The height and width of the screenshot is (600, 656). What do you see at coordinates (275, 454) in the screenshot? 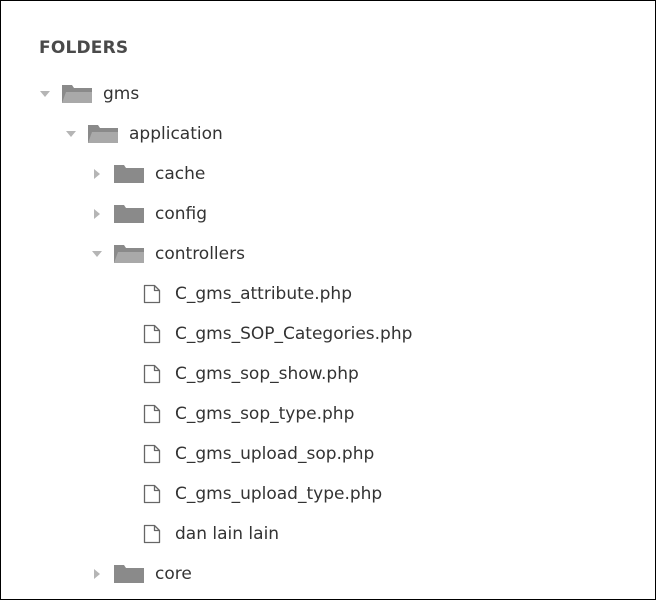
I see `file-label: C_gms_upload_sop.php` at bounding box center [275, 454].